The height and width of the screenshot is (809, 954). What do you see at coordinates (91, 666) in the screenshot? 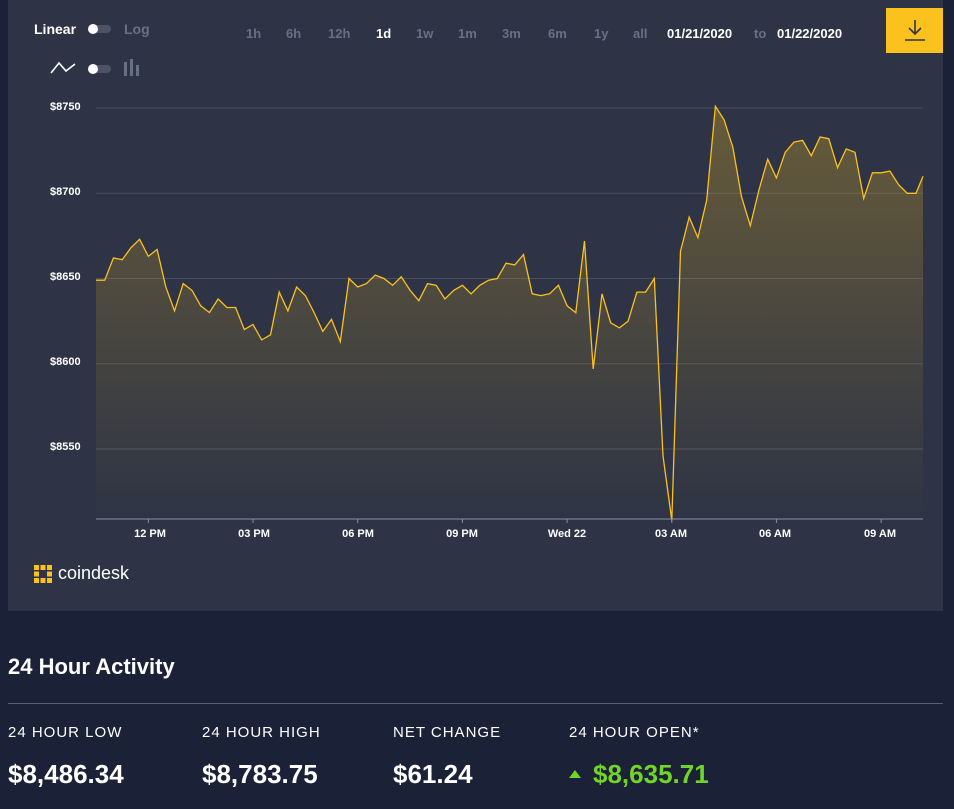
I see `activity-title: 24 Hour Activity` at bounding box center [91, 666].